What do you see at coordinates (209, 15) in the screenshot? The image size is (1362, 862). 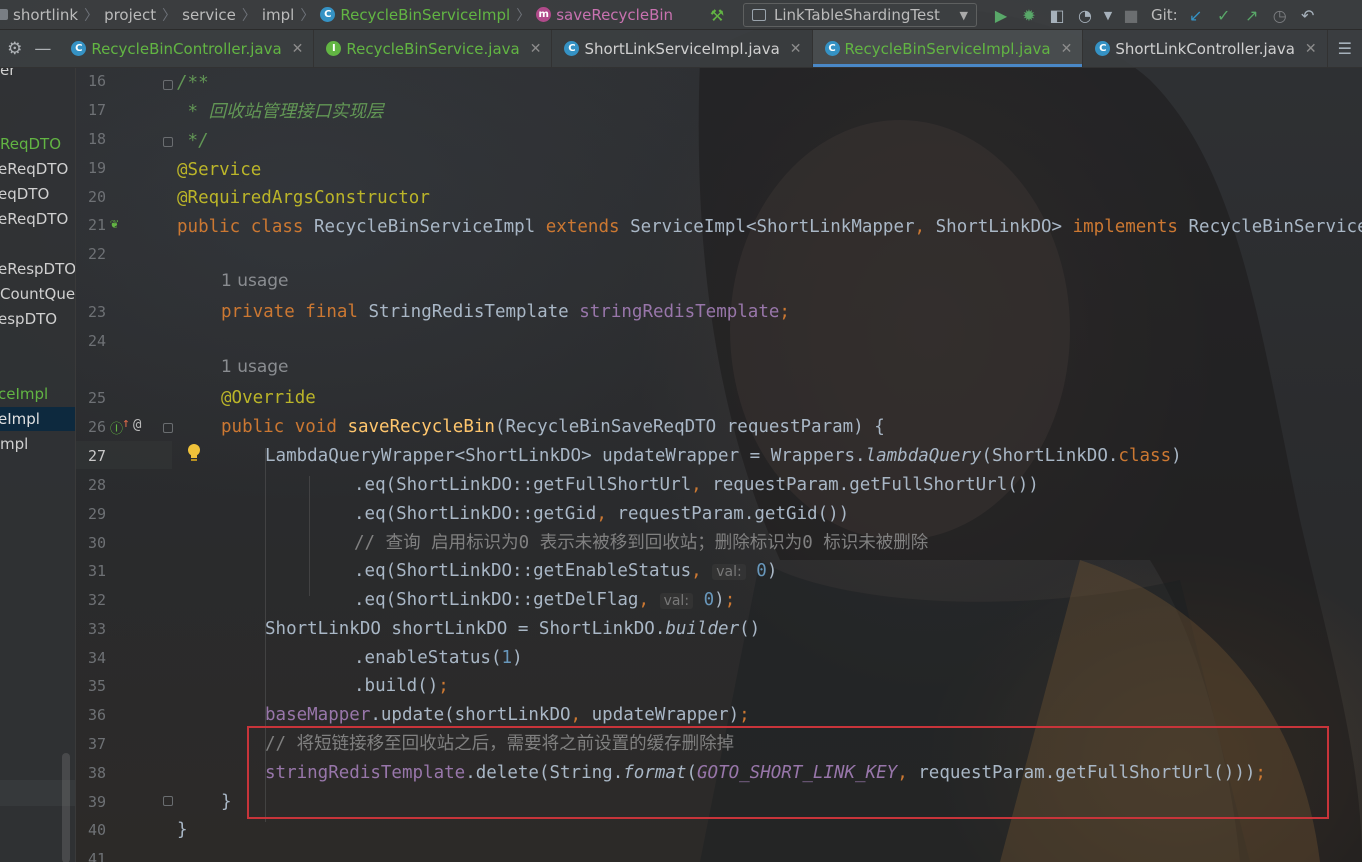 I see `breadcrumb-item-service: service` at bounding box center [209, 15].